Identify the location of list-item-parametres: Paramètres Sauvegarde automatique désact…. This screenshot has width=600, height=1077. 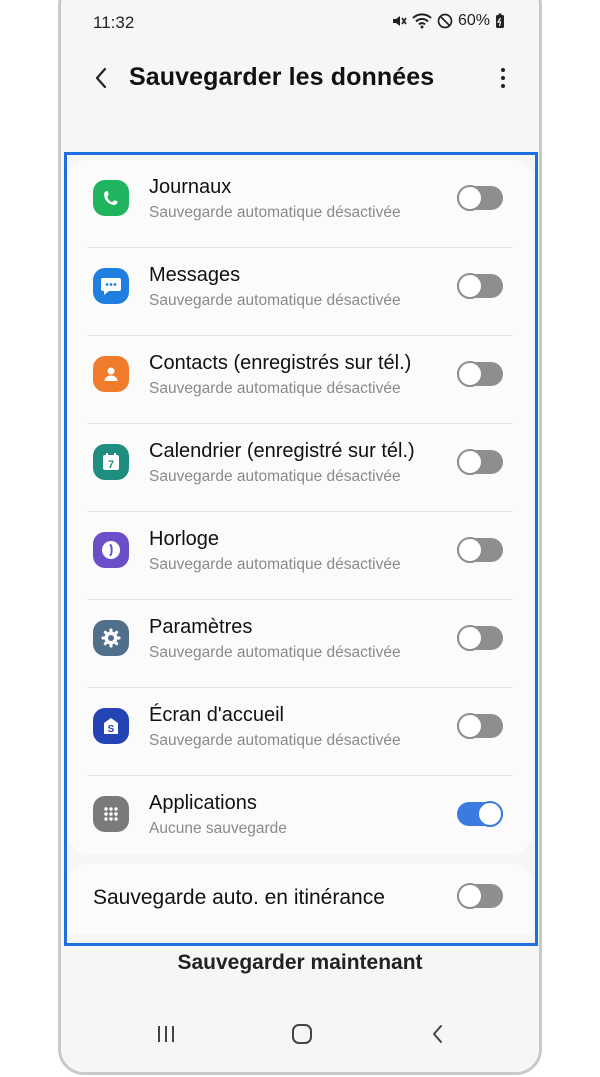
(300, 644).